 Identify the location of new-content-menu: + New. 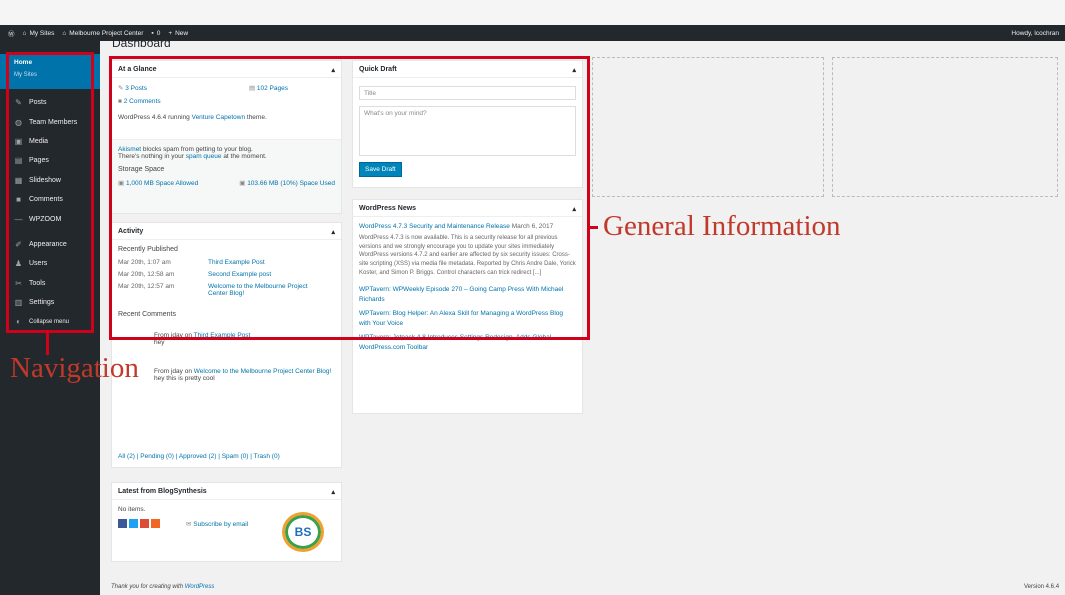
(178, 33).